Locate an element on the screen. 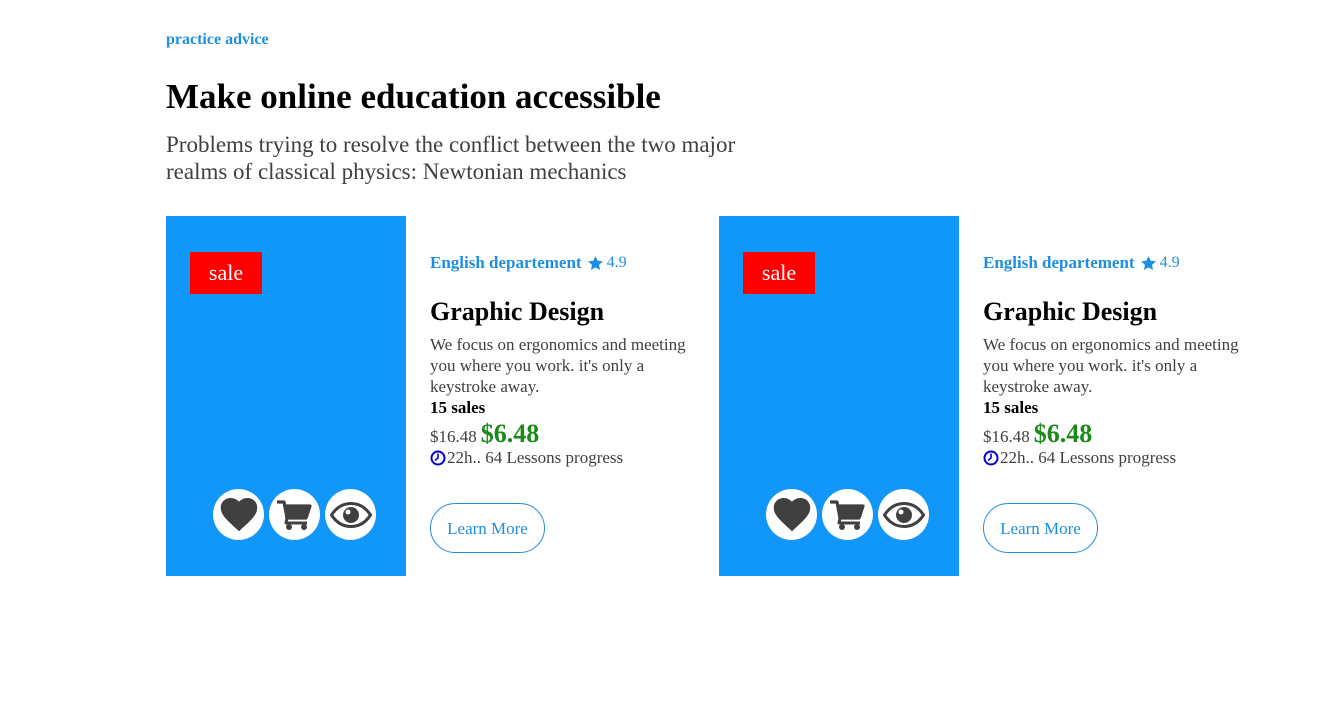 The width and height of the screenshot is (1336, 727). section-eyebrow: practice advice is located at coordinates (217, 39).